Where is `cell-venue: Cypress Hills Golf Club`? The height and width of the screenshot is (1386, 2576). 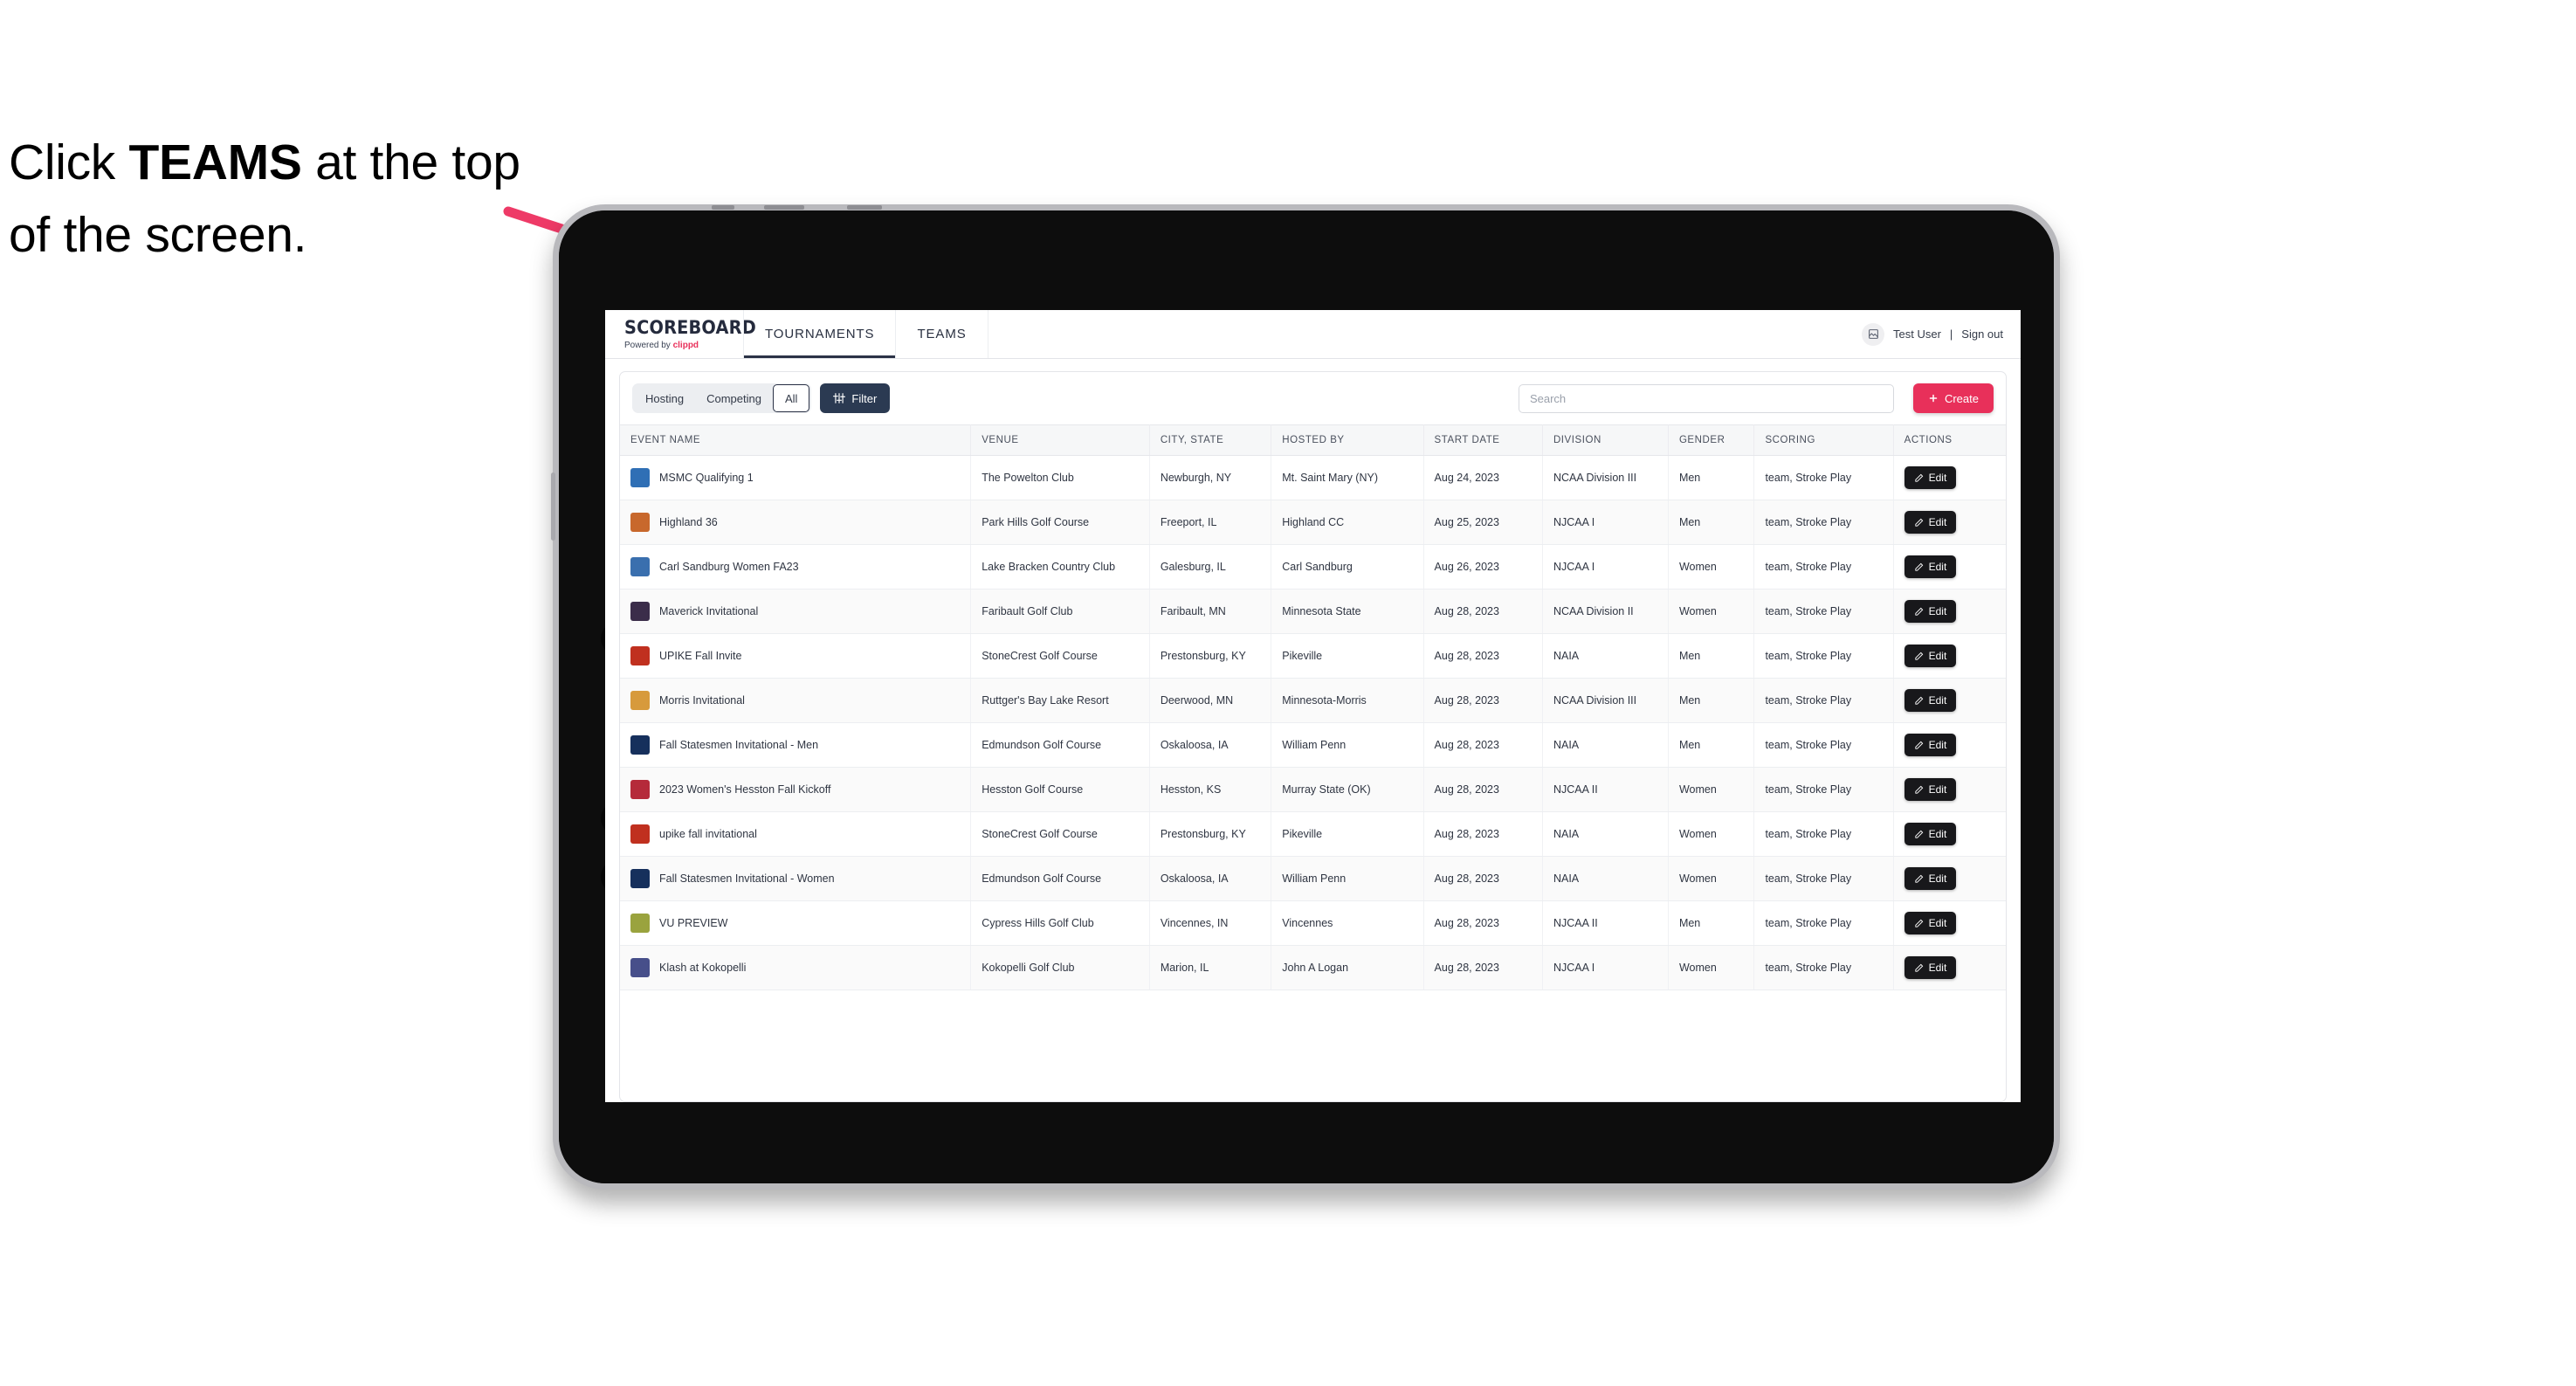
cell-venue: Cypress Hills Golf Club is located at coordinates (1060, 923).